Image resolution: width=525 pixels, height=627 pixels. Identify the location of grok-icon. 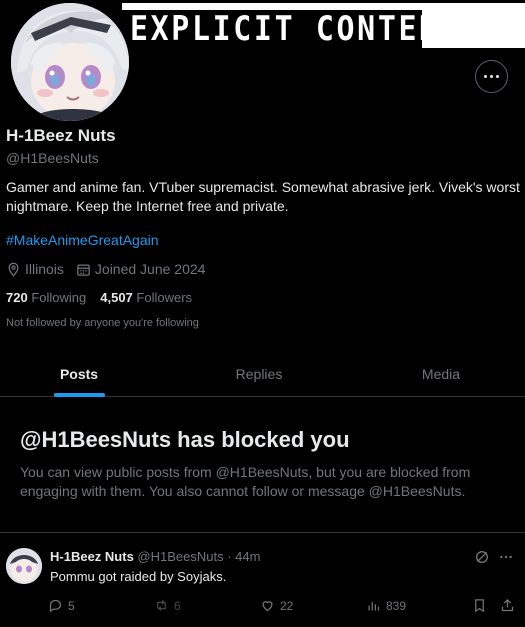
(482, 557).